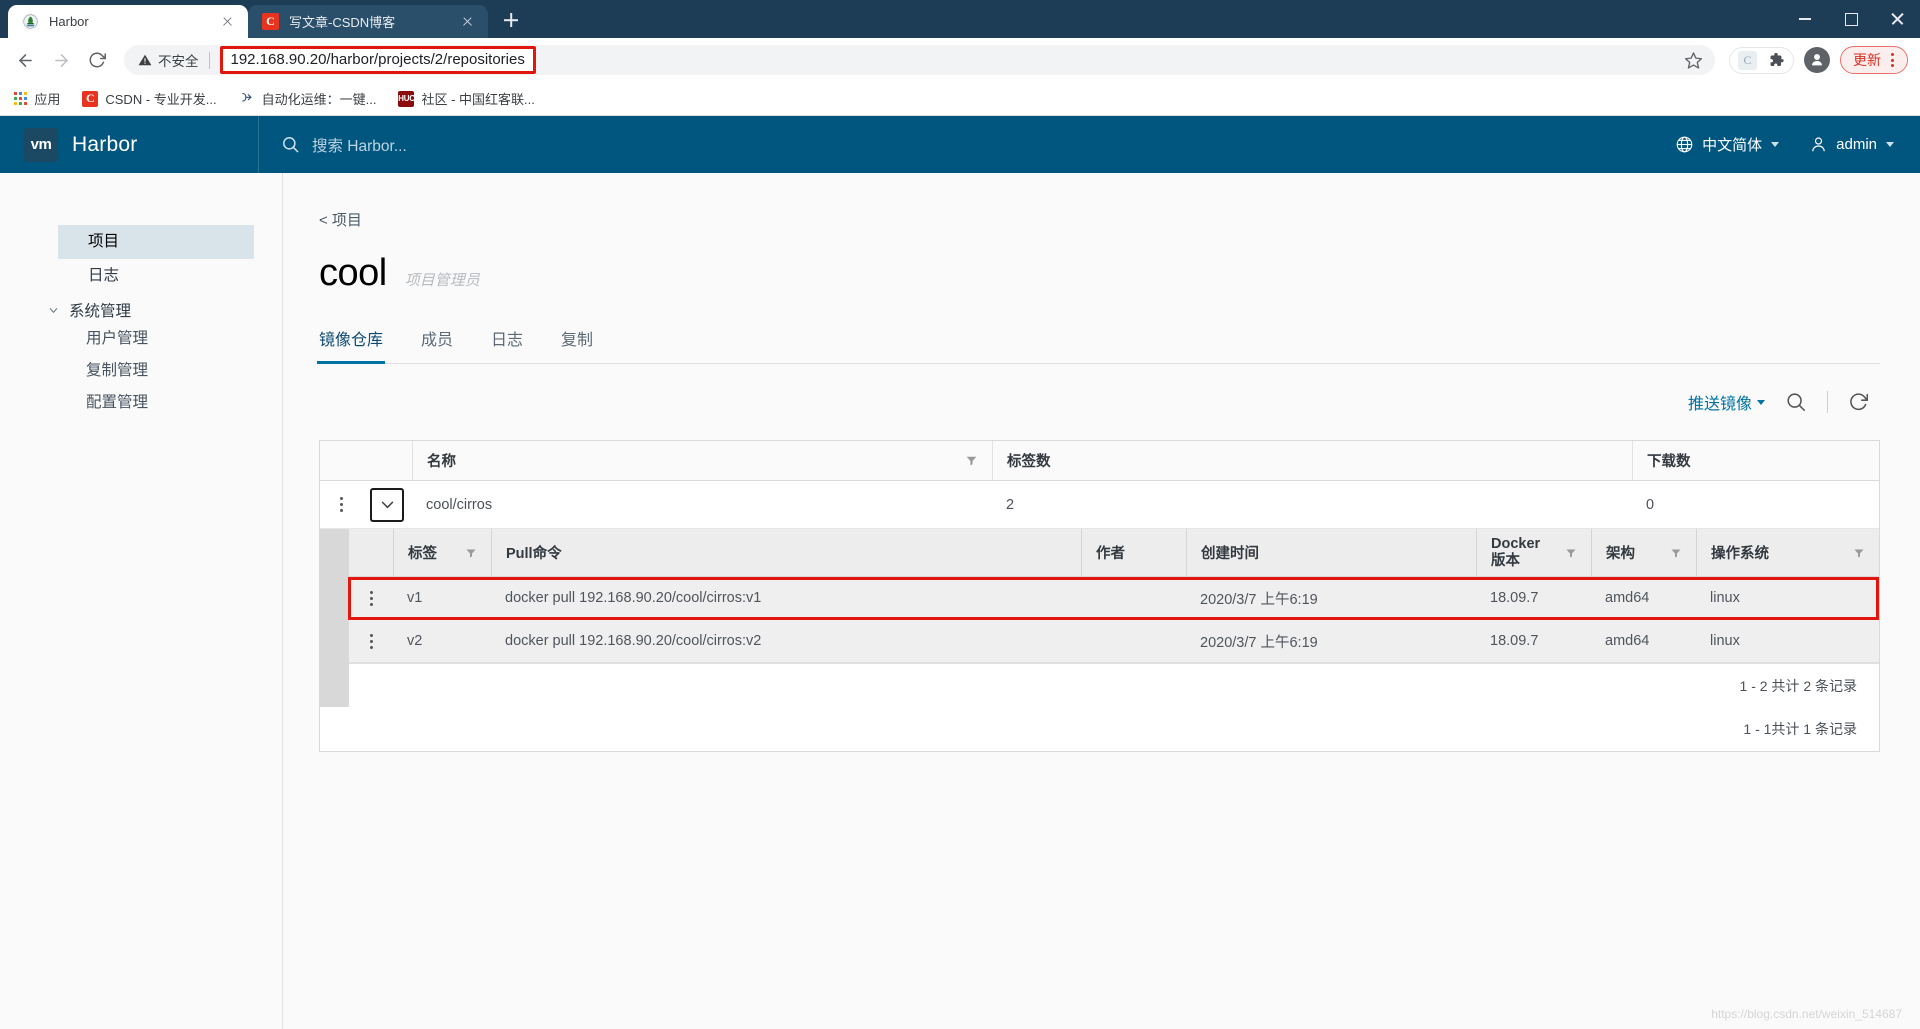 The image size is (1920, 1029). I want to click on tag-actions-header, so click(371, 552).